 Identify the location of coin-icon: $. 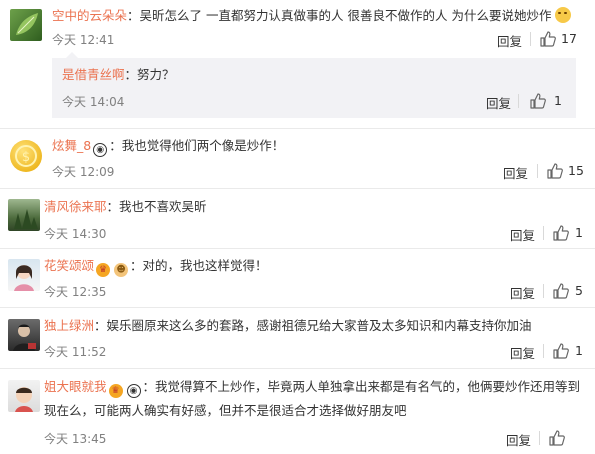
(26, 156).